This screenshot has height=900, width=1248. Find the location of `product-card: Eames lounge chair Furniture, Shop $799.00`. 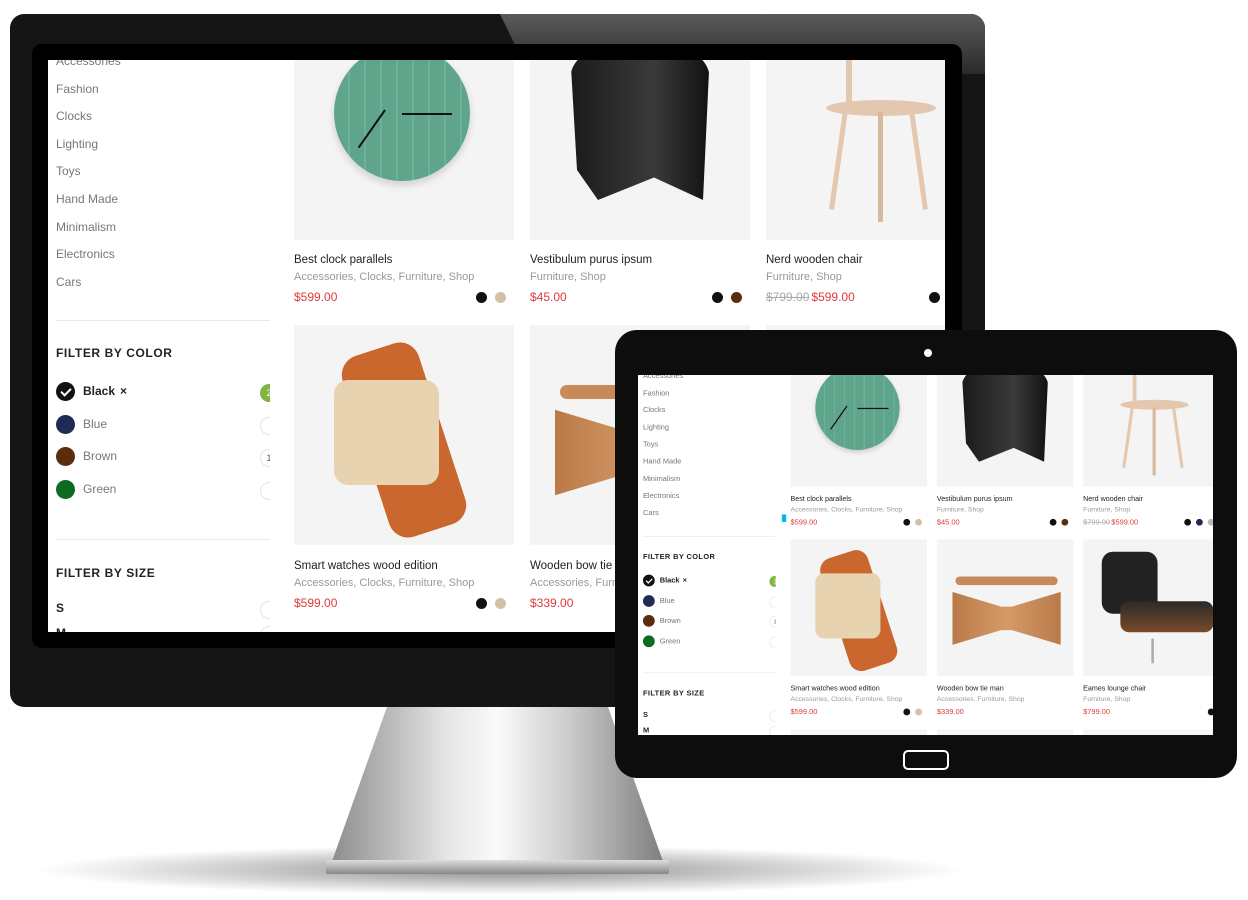

product-card: Eames lounge chair Furniture, Shop $799.00 is located at coordinates (1148, 627).